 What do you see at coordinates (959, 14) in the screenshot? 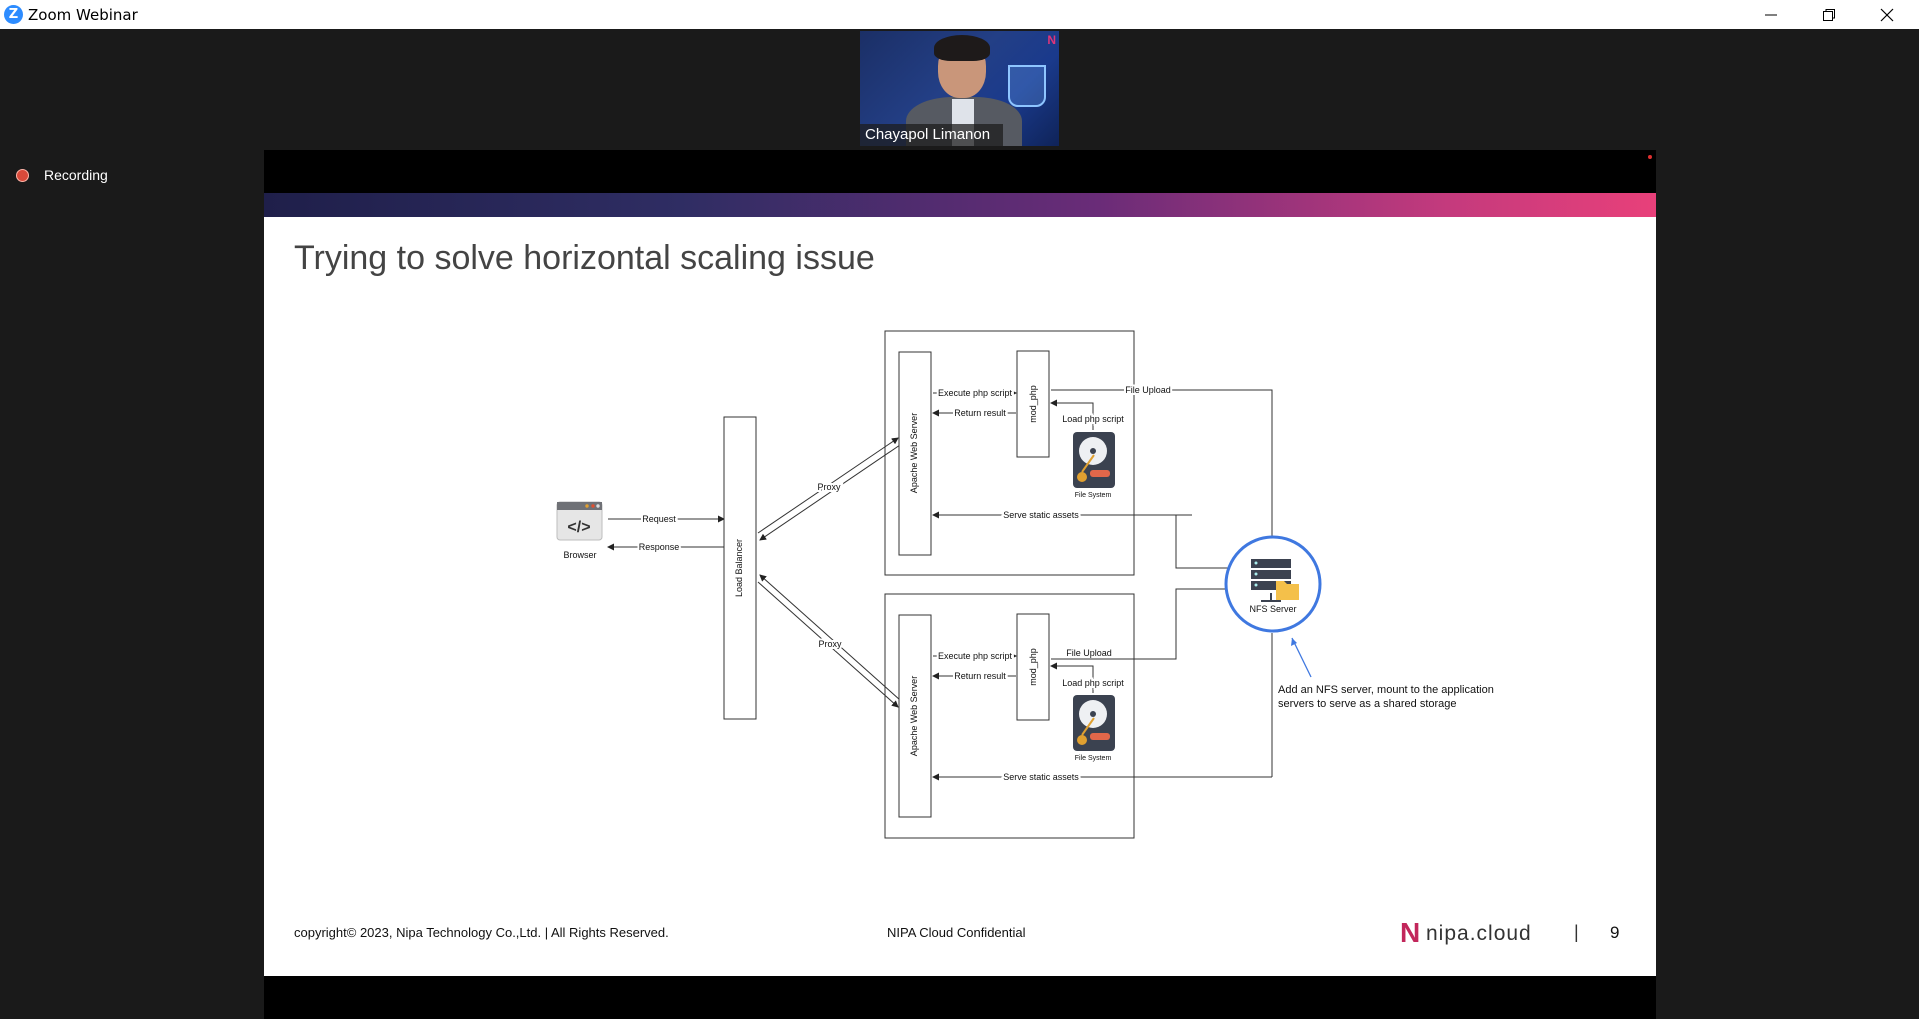
I see `window-titlebar: Z Zoom Webinar` at bounding box center [959, 14].